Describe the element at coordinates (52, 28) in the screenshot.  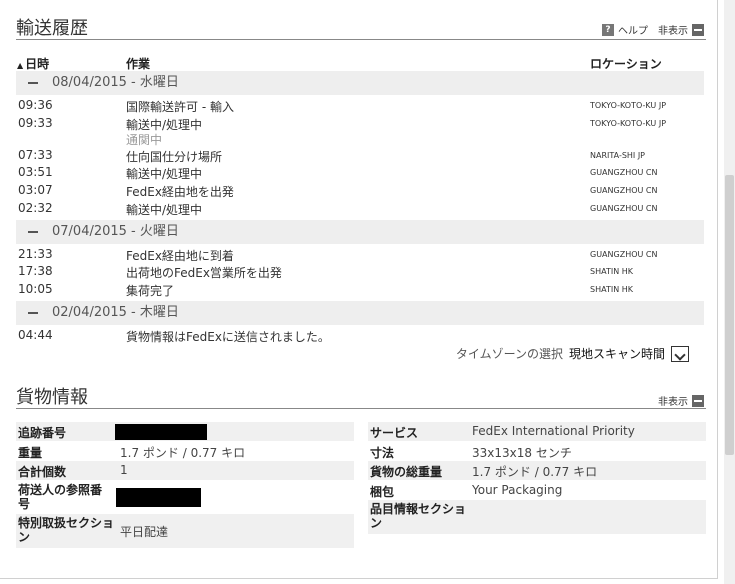
I see `transport-history-title: 輸送履歴` at that location.